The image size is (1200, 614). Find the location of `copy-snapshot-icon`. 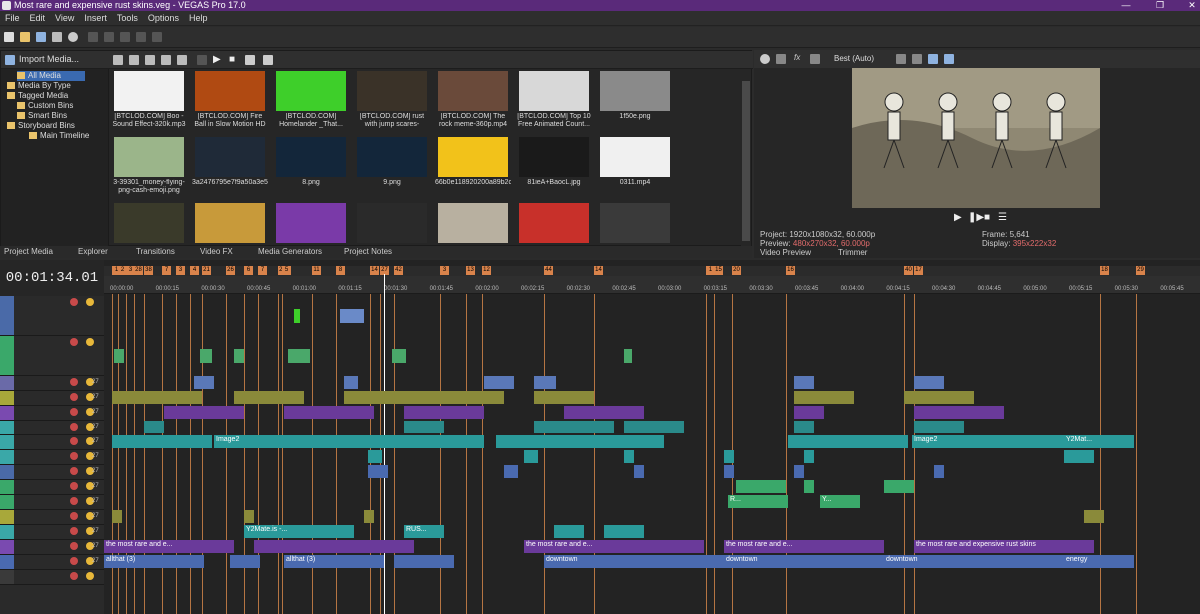

copy-snapshot-icon is located at coordinates (933, 59).